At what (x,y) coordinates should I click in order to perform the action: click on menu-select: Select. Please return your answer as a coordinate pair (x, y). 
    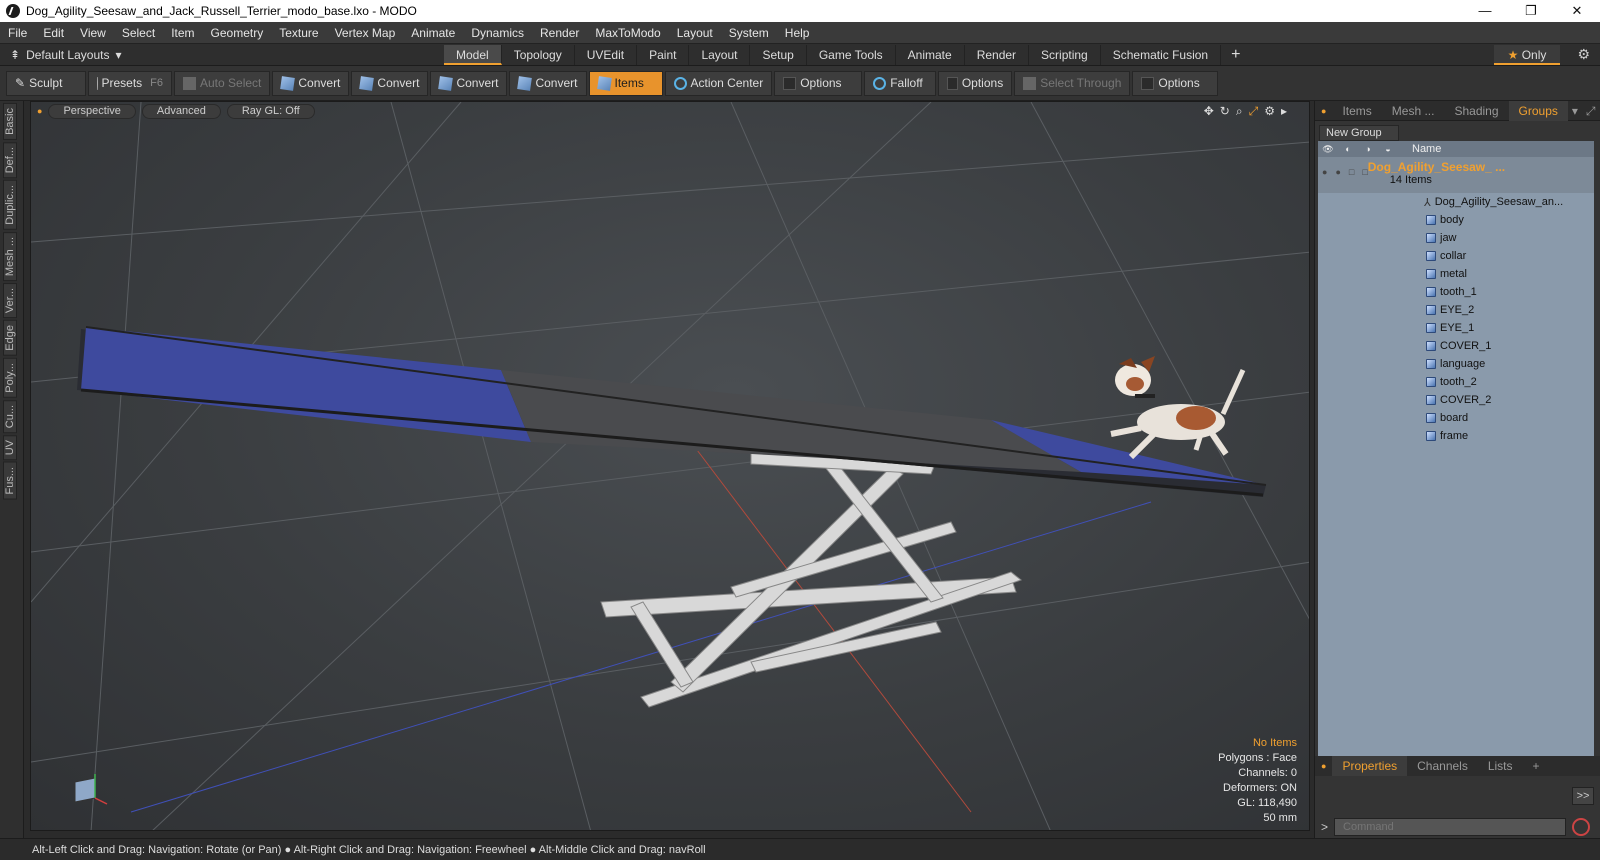
    Looking at the image, I should click on (138, 33).